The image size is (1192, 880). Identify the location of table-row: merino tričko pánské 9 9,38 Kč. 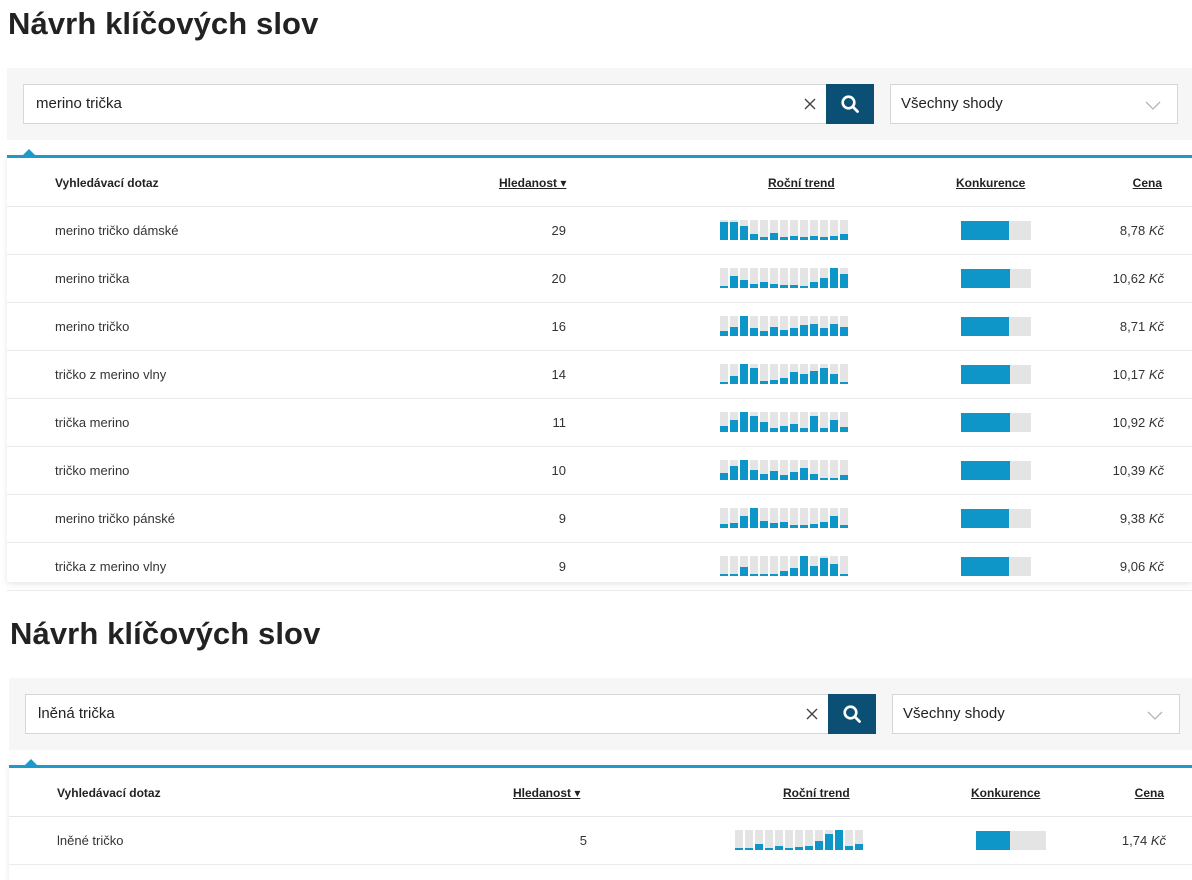
(599, 519).